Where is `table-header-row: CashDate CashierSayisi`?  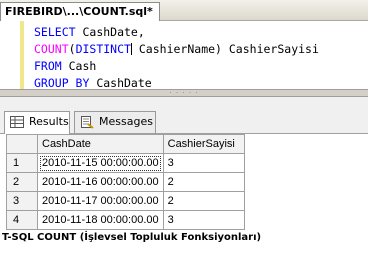 table-header-row: CashDate CashierSayisi is located at coordinates (125, 144).